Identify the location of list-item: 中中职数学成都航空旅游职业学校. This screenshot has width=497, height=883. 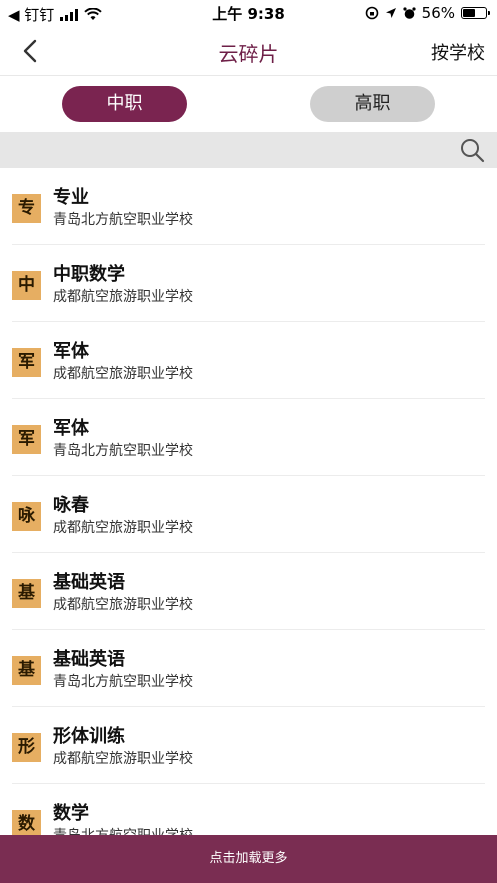
(248, 283).